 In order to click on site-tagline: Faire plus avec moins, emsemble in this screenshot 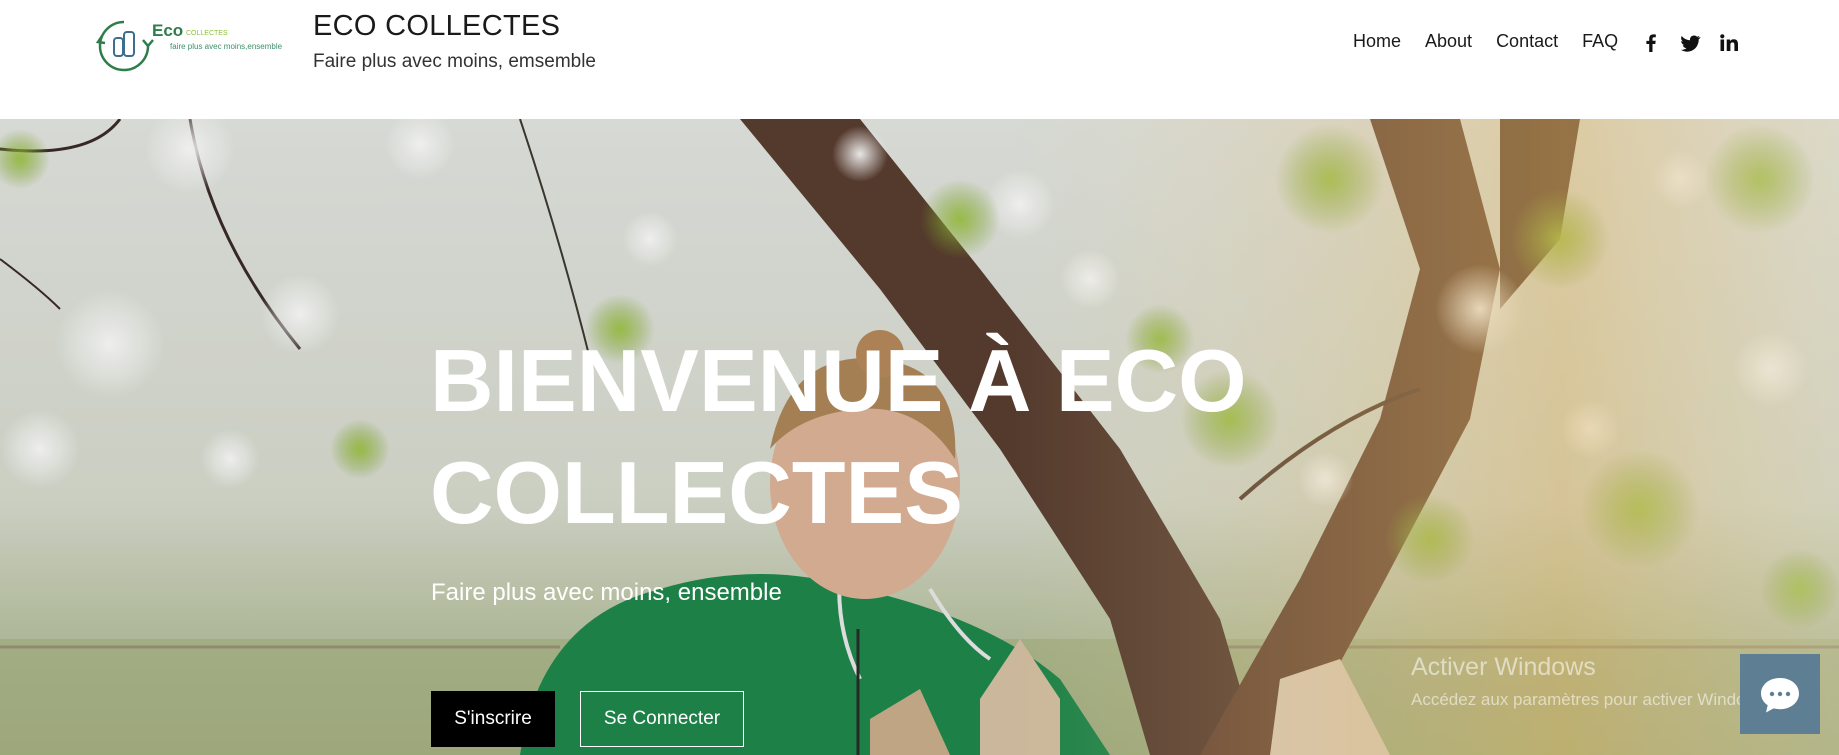, I will do `click(454, 61)`.